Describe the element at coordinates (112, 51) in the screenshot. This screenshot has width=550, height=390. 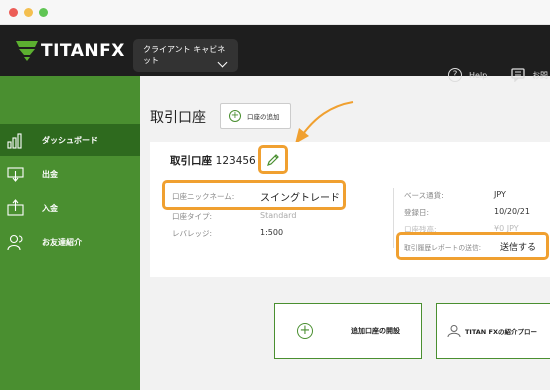
I see `logo-fx: FX` at that location.